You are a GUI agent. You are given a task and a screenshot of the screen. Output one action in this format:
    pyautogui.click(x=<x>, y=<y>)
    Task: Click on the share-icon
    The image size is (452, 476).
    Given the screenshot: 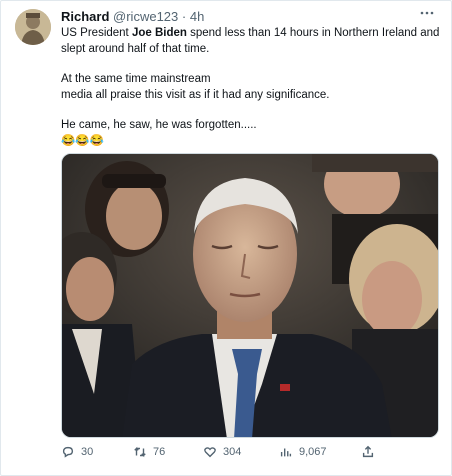 What is the action you would take?
    pyautogui.click(x=368, y=451)
    